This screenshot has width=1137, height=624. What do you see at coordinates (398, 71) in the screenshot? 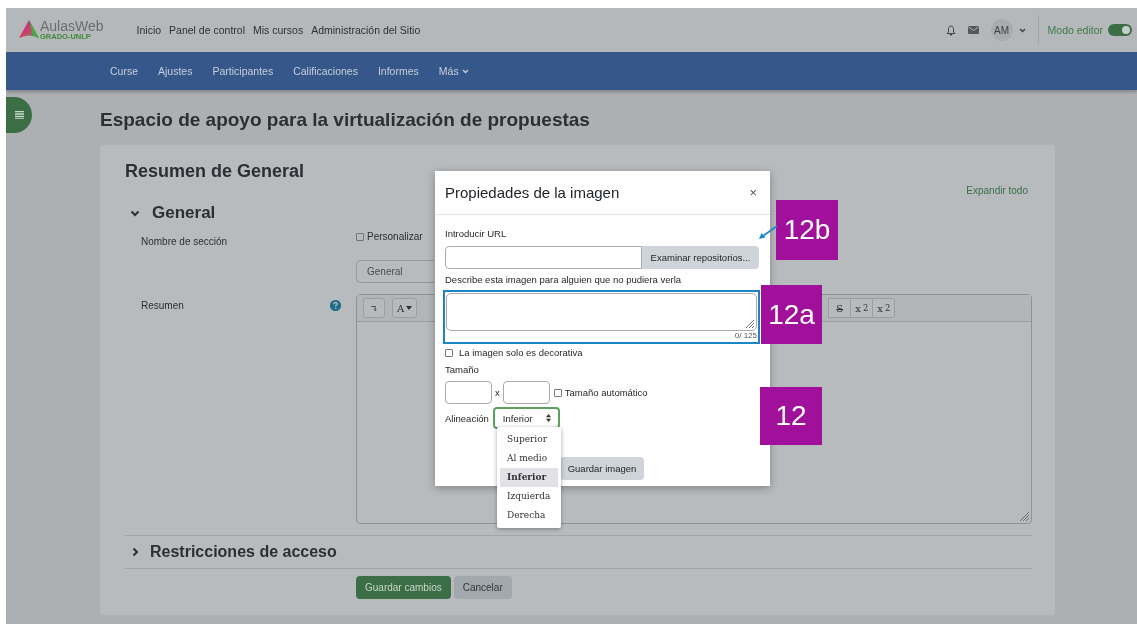
I see `course-nav-link: Informes` at bounding box center [398, 71].